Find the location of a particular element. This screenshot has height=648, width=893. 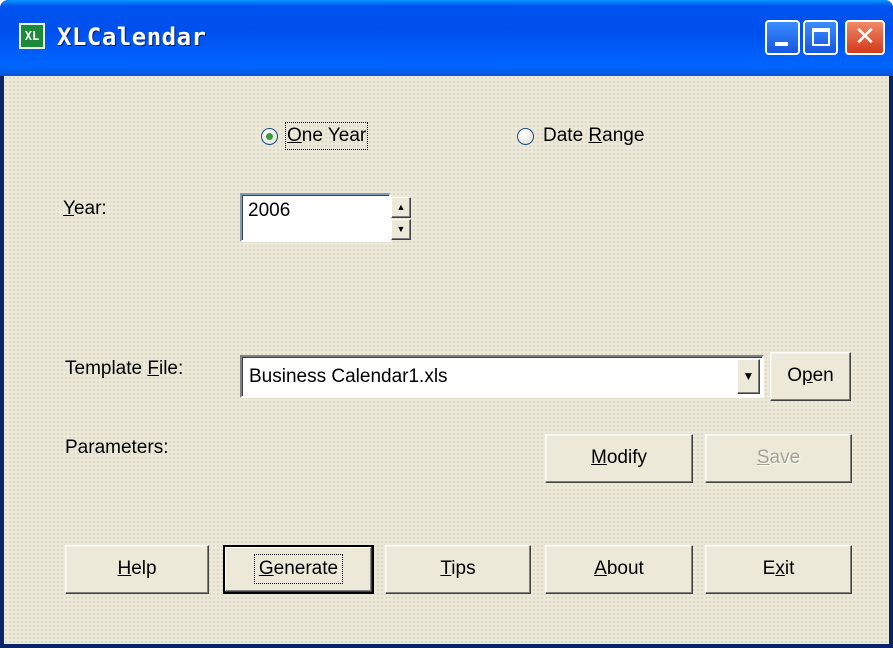

radio-one-year: One Year is located at coordinates (315, 136).